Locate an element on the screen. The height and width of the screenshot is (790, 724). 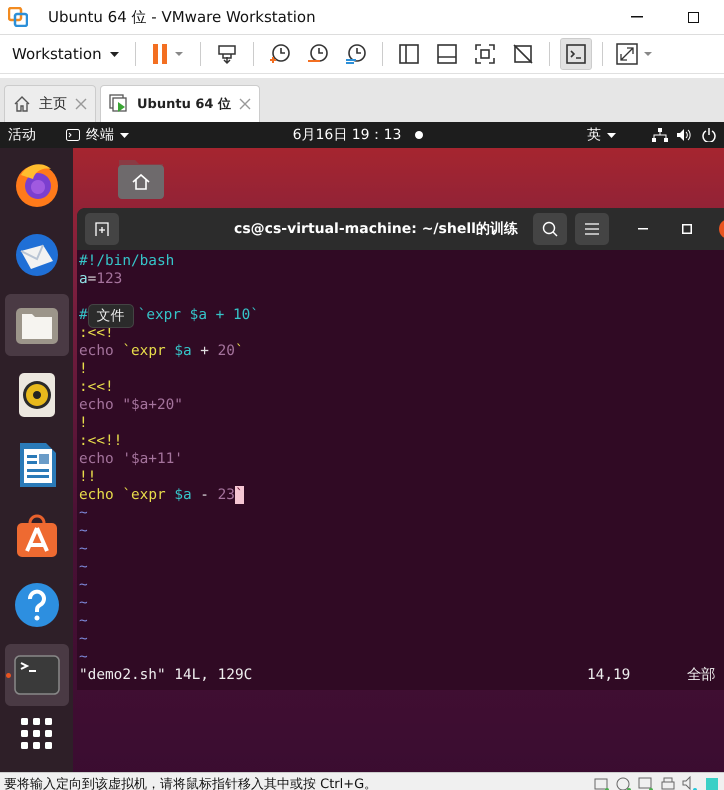
power-icon is located at coordinates (709, 135).